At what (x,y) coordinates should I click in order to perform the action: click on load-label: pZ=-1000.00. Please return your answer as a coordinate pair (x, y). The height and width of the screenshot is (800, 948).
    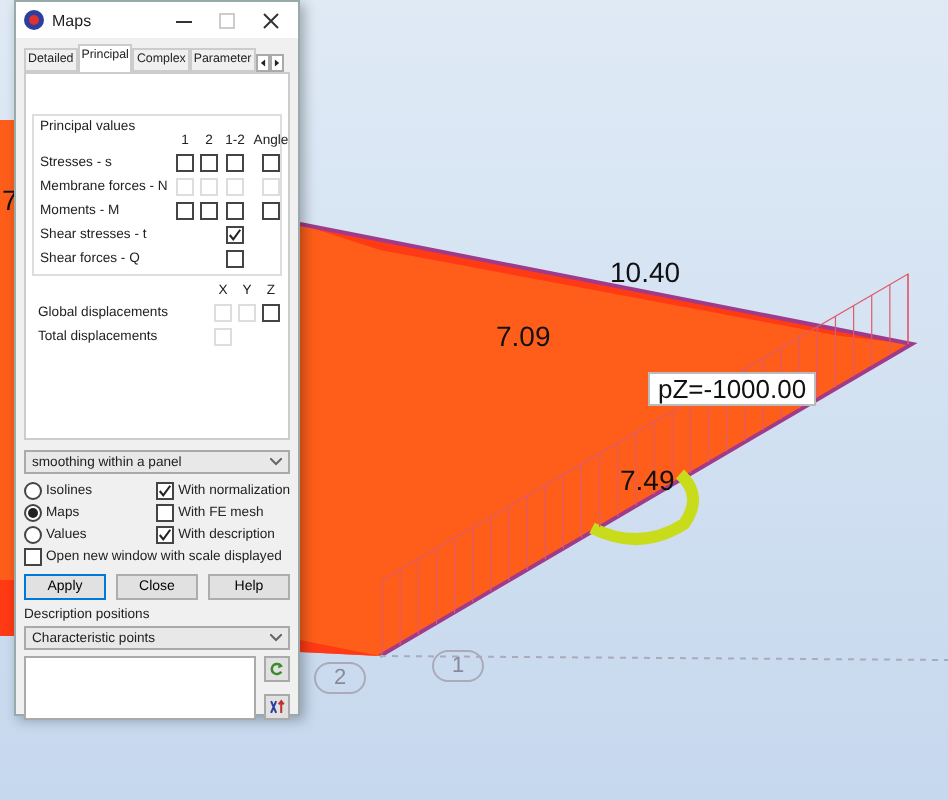
    Looking at the image, I should click on (732, 389).